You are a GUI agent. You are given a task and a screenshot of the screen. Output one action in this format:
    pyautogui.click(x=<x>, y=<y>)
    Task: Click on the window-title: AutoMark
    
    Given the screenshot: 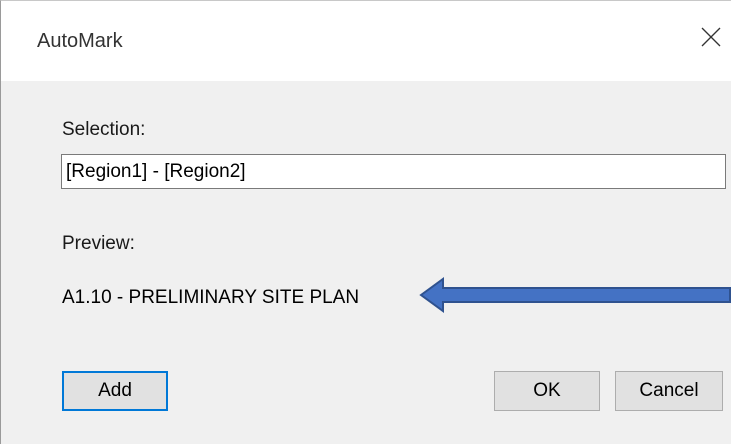 What is the action you would take?
    pyautogui.click(x=80, y=41)
    